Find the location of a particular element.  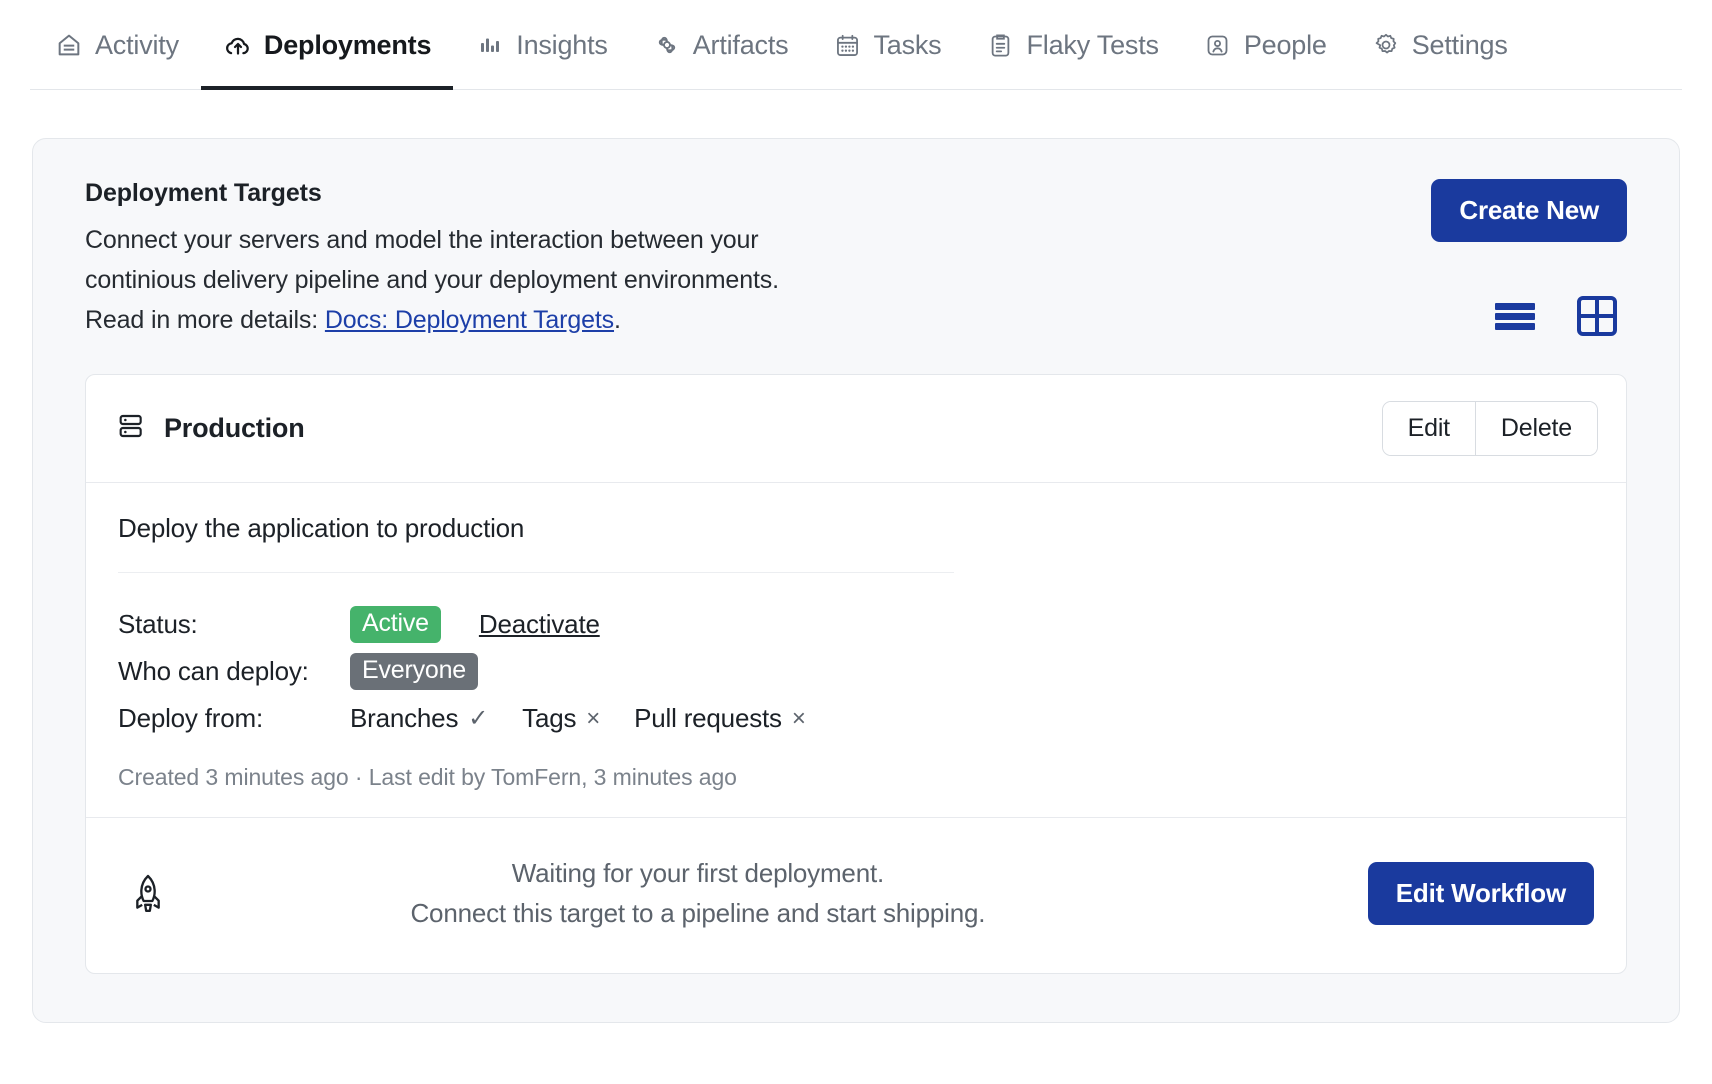

person-icon is located at coordinates (1218, 45).